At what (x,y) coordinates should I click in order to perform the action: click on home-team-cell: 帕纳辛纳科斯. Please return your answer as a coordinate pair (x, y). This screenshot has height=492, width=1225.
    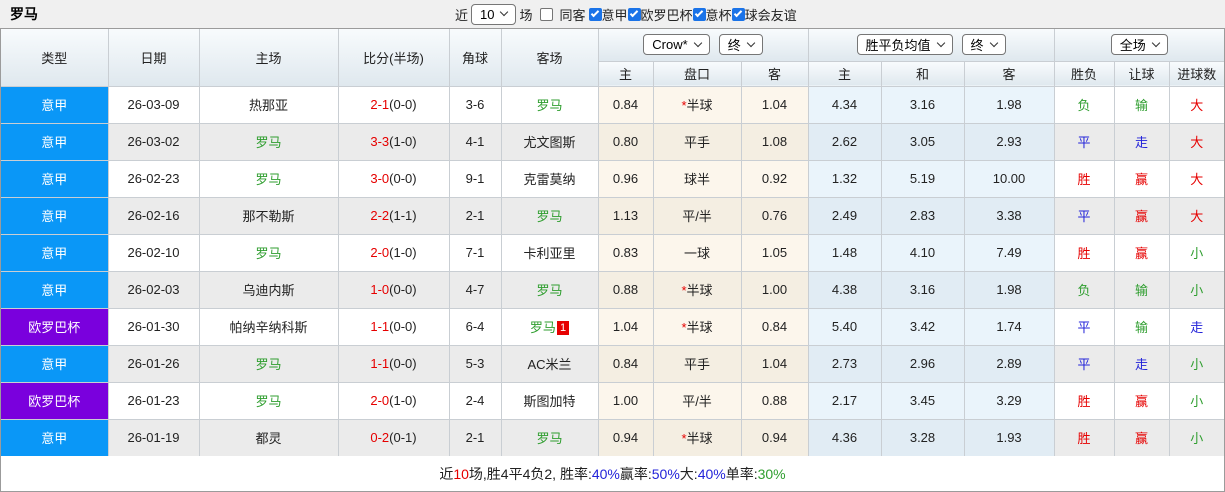
    Looking at the image, I should click on (269, 327).